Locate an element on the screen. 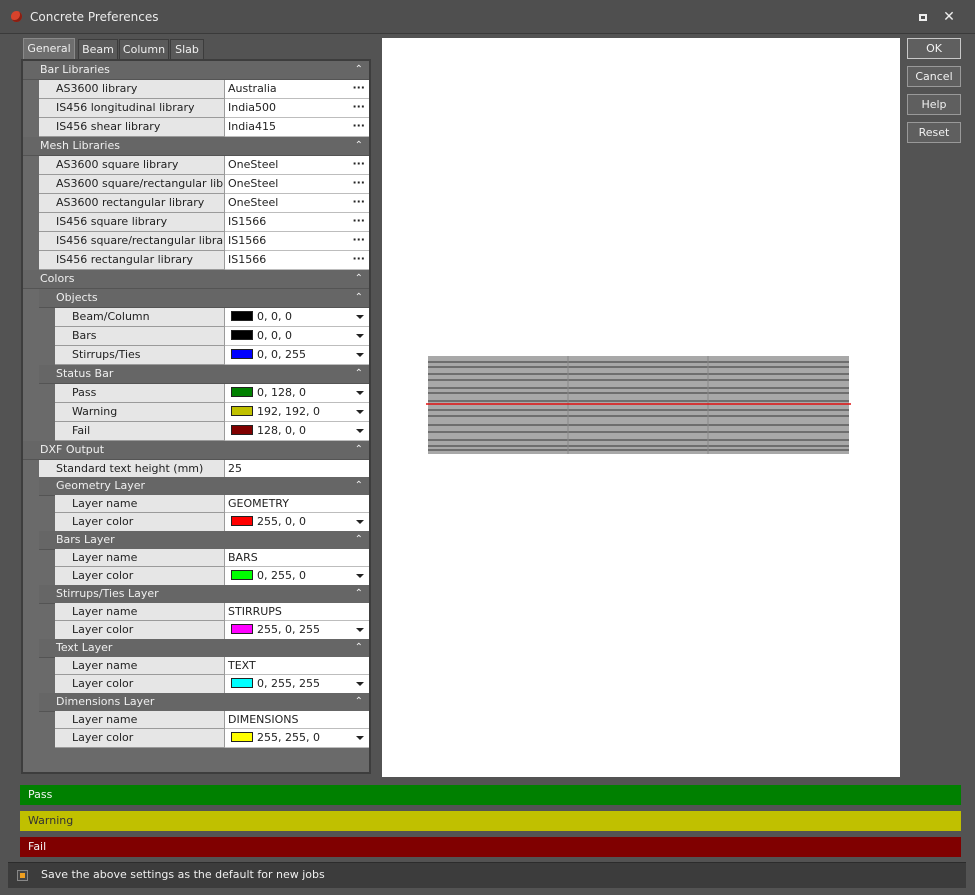  property-row: Fail 128, 0, 0 is located at coordinates (212, 431).